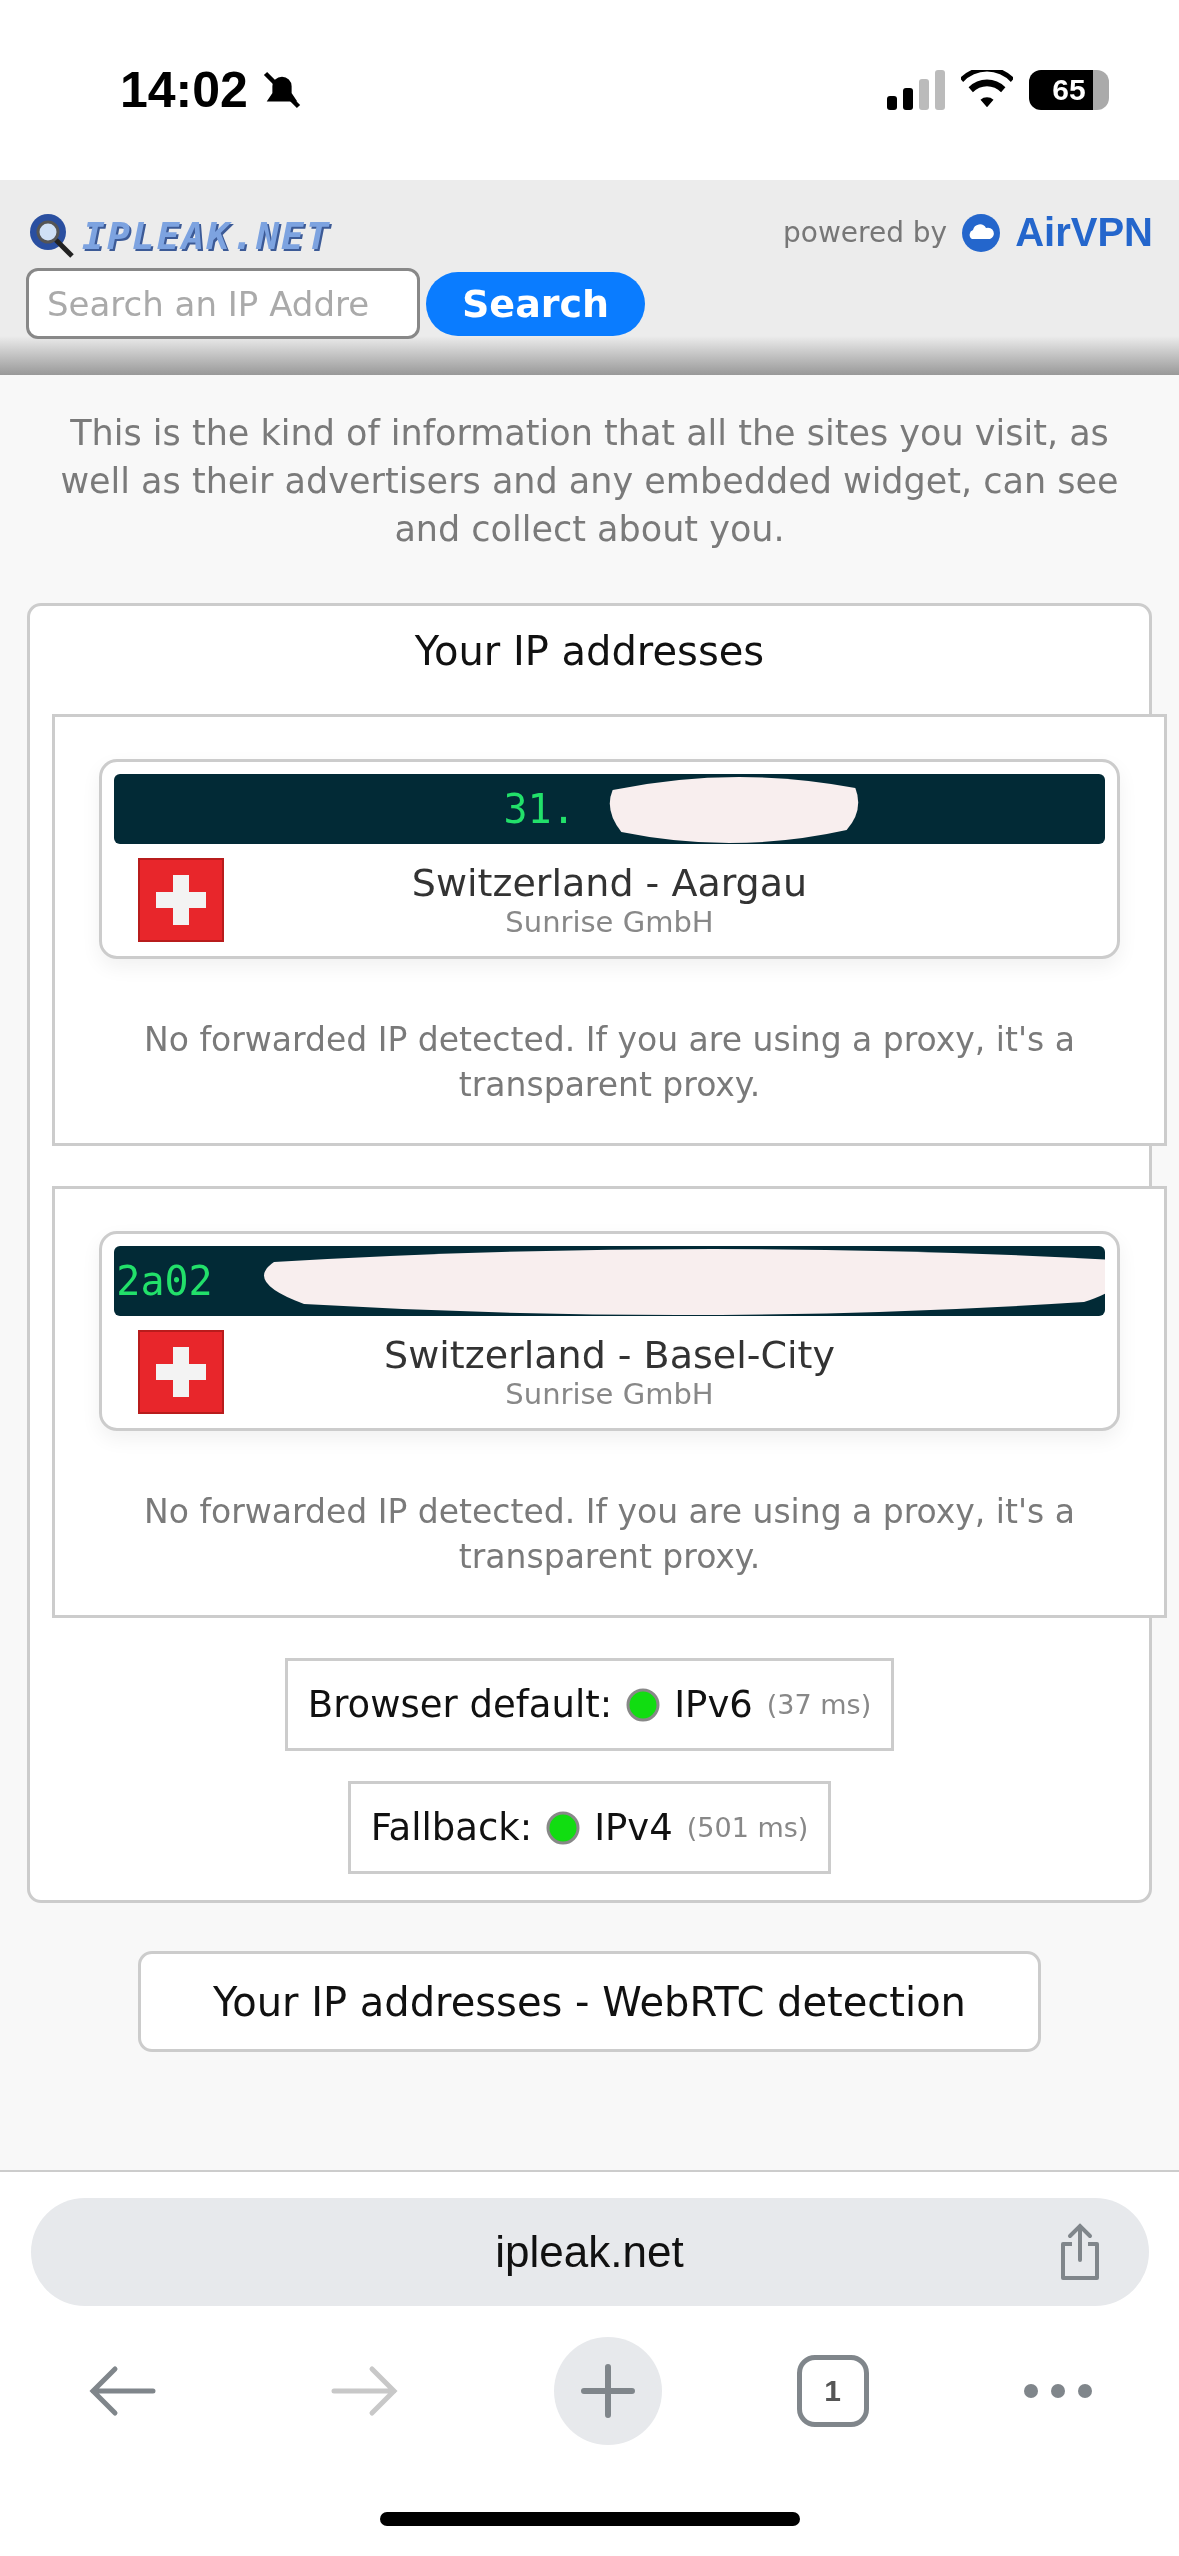  What do you see at coordinates (832, 2391) in the screenshot?
I see `tabs-button: 1` at bounding box center [832, 2391].